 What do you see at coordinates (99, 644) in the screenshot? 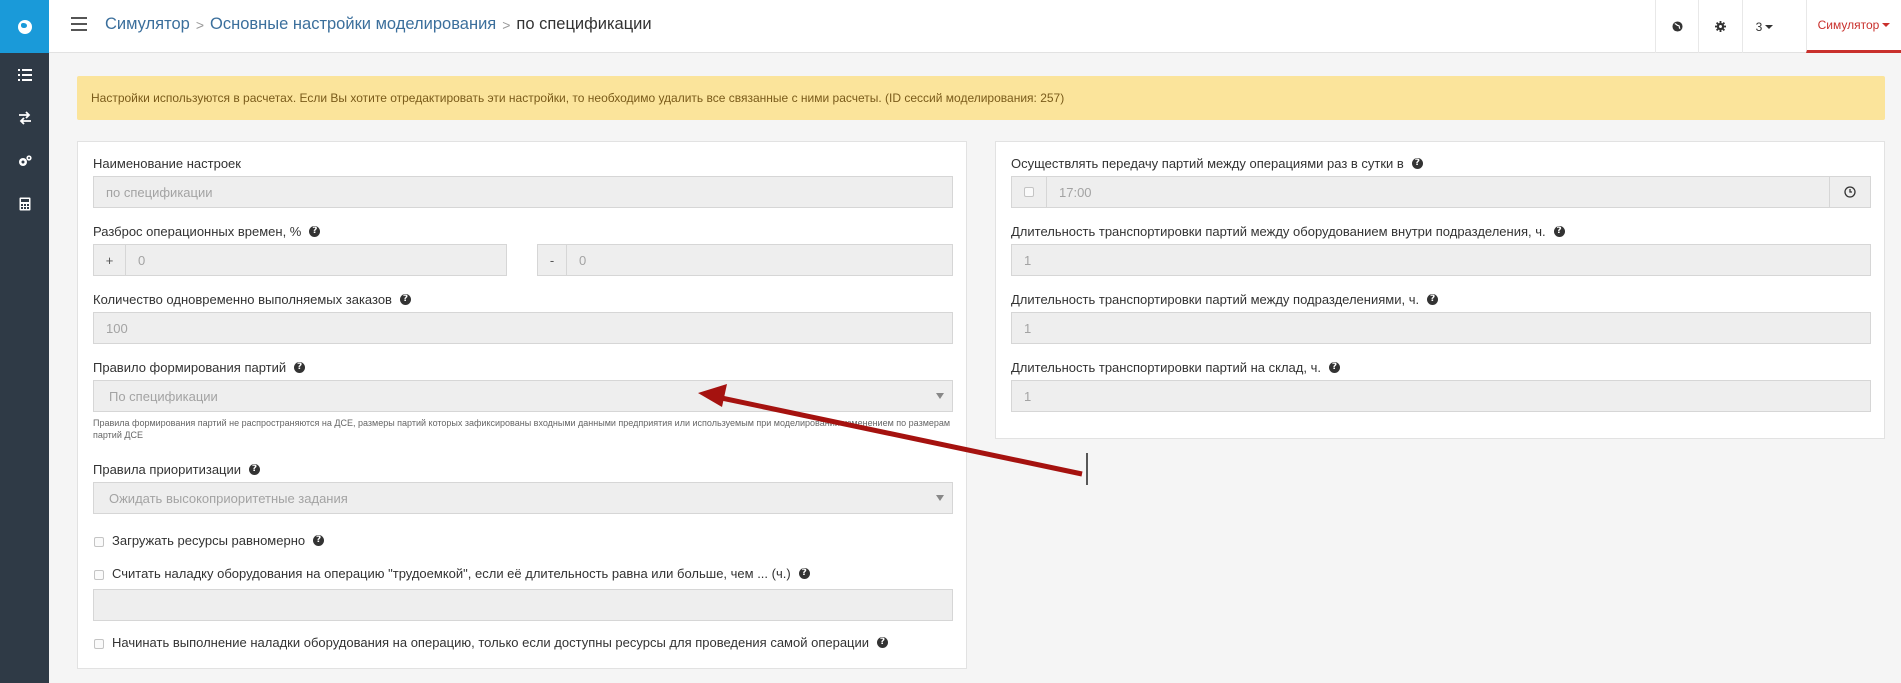
I see `start-setup-checkbox` at bounding box center [99, 644].